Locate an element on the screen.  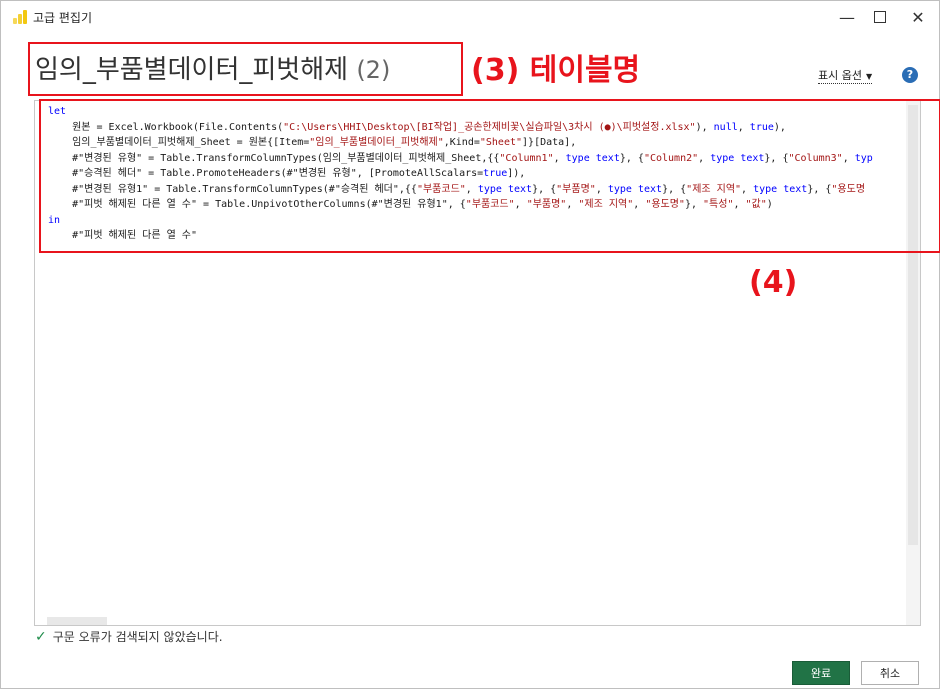
maximize-button is located at coordinates (880, 17).